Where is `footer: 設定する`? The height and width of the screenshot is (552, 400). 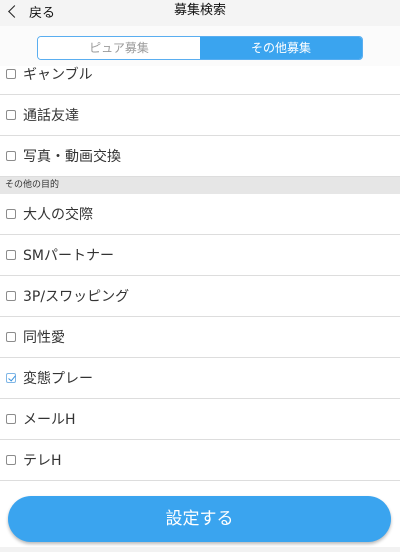 footer: 設定する is located at coordinates (200, 517).